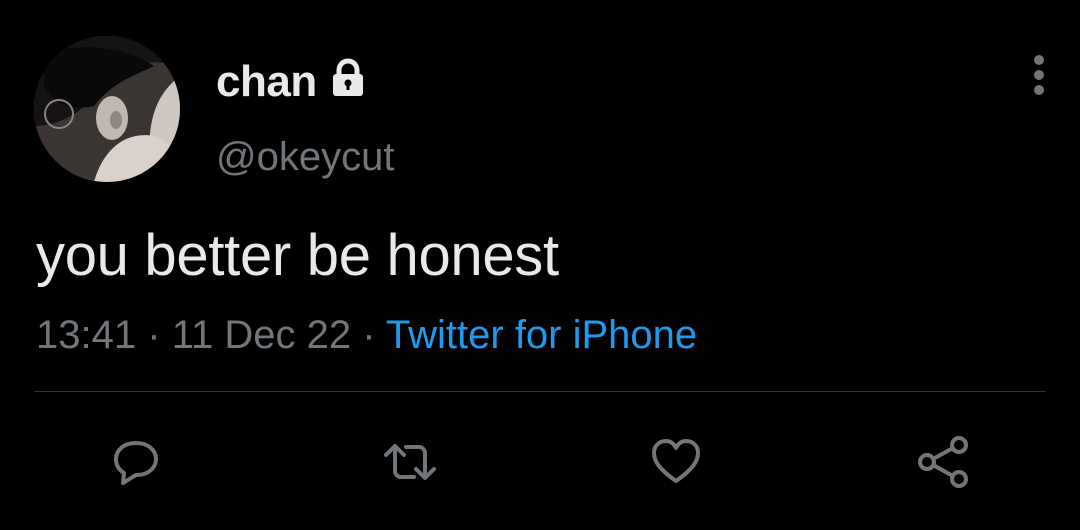  What do you see at coordinates (540, 391) in the screenshot?
I see `divider` at bounding box center [540, 391].